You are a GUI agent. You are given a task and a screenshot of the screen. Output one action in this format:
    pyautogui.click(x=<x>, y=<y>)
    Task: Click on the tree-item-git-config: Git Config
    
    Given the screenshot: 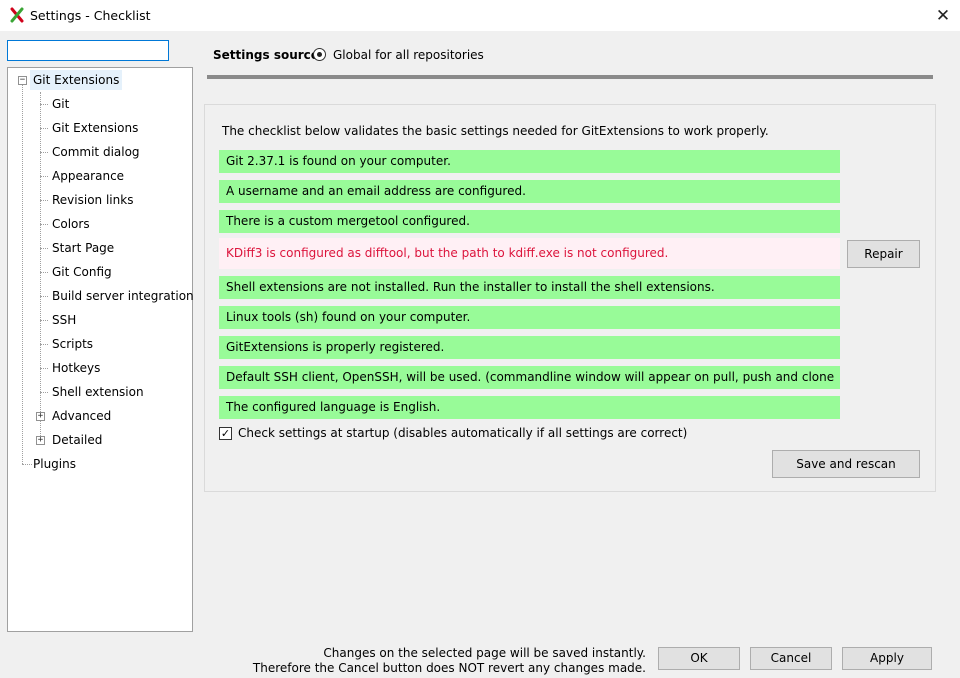 What is the action you would take?
    pyautogui.click(x=82, y=272)
    